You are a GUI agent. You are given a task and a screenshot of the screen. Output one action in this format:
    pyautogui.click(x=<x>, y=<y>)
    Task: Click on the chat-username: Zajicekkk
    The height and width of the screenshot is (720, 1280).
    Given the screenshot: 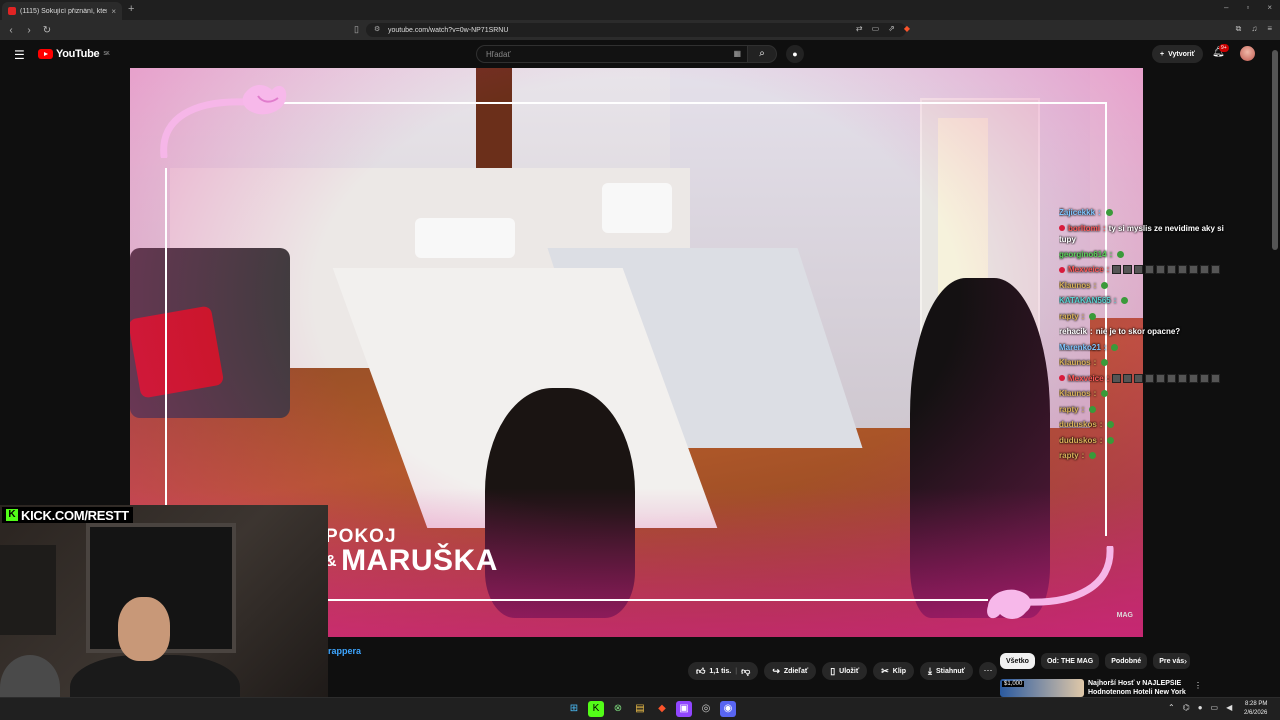 What is the action you would take?
    pyautogui.click(x=1077, y=212)
    